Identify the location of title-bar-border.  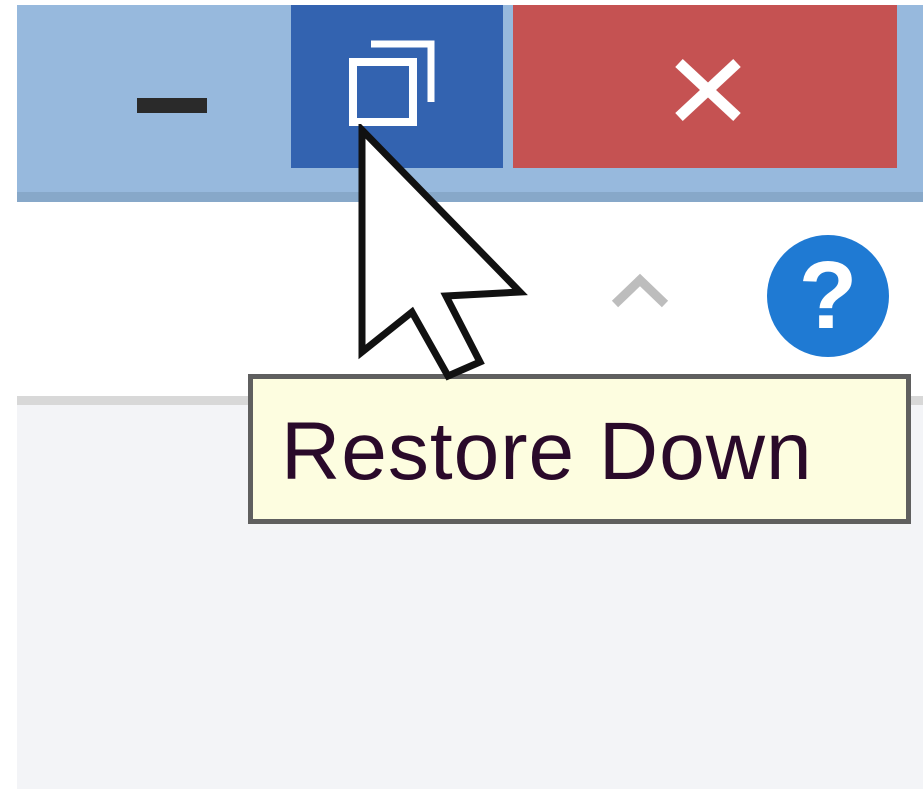
(470, 197).